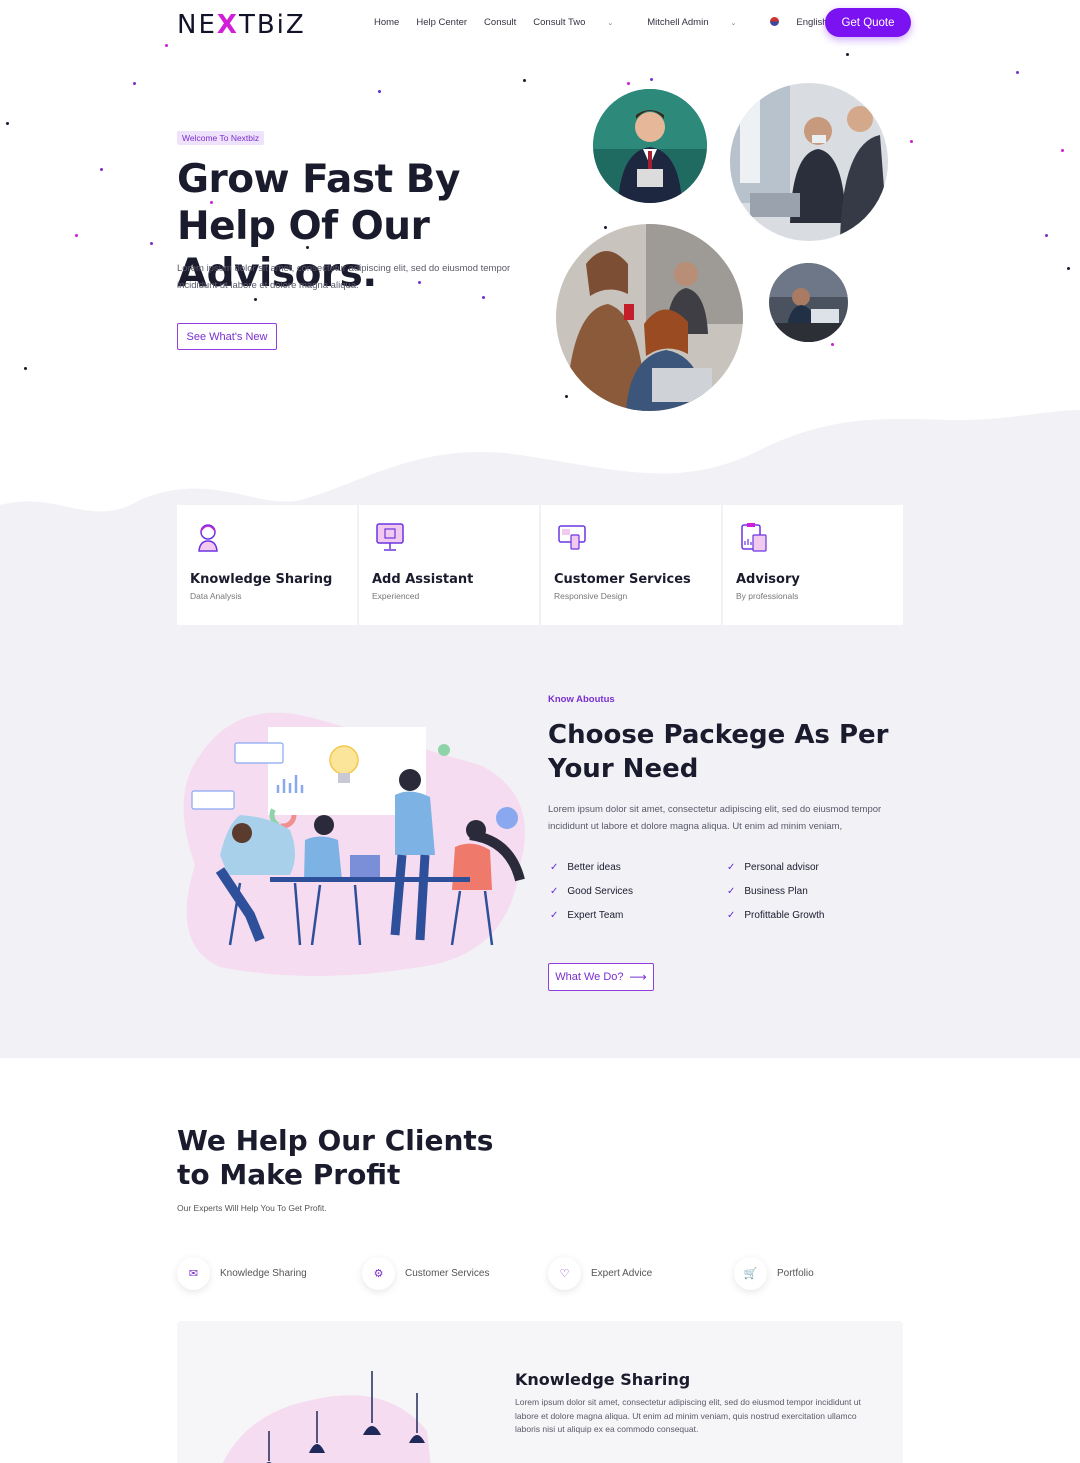 This screenshot has width=1080, height=1463. I want to click on tab-label: Customer Services, so click(447, 1273).